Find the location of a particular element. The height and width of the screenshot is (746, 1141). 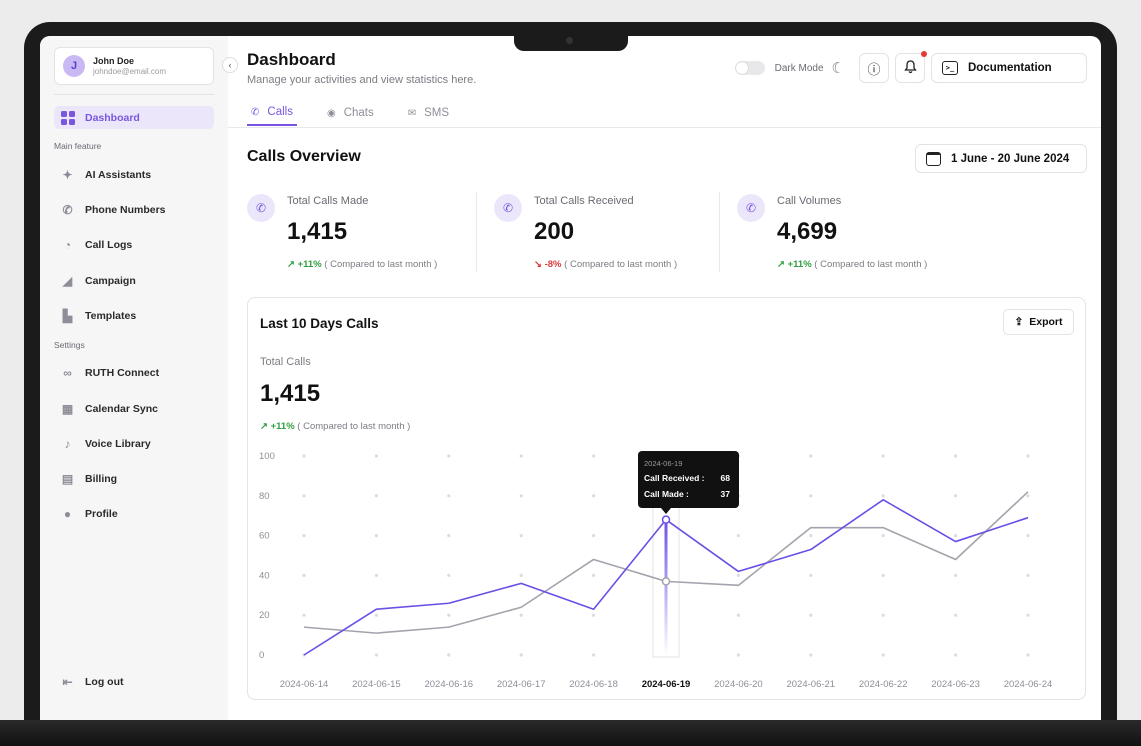

notifications-button is located at coordinates (911, 67).